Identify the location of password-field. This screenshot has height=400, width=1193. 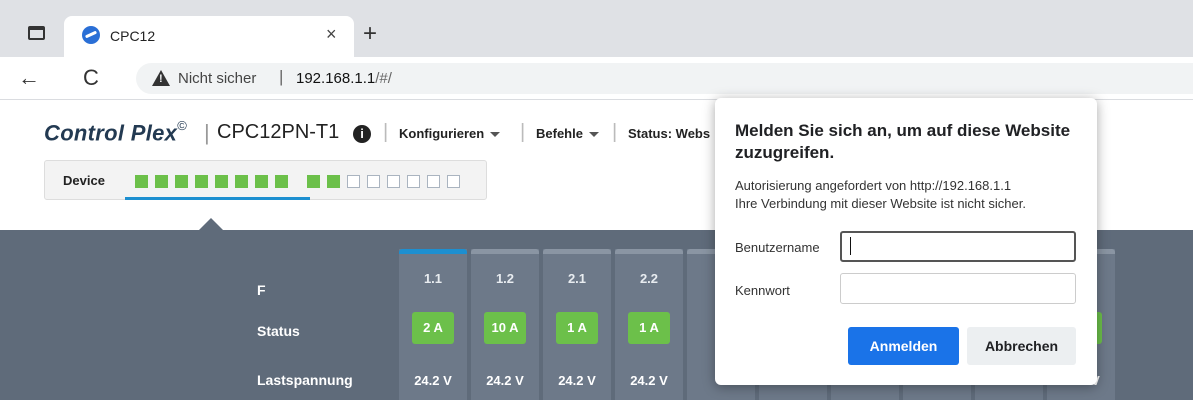
(958, 288).